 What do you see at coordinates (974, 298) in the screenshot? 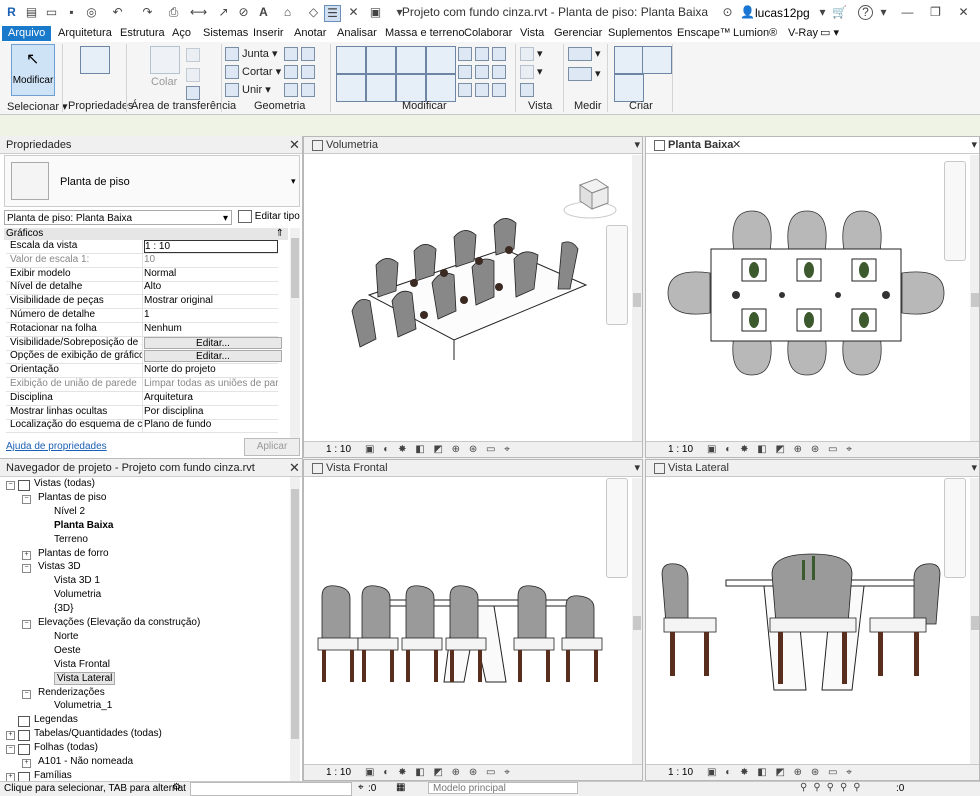
I see `vp2-scrollbar` at bounding box center [974, 298].